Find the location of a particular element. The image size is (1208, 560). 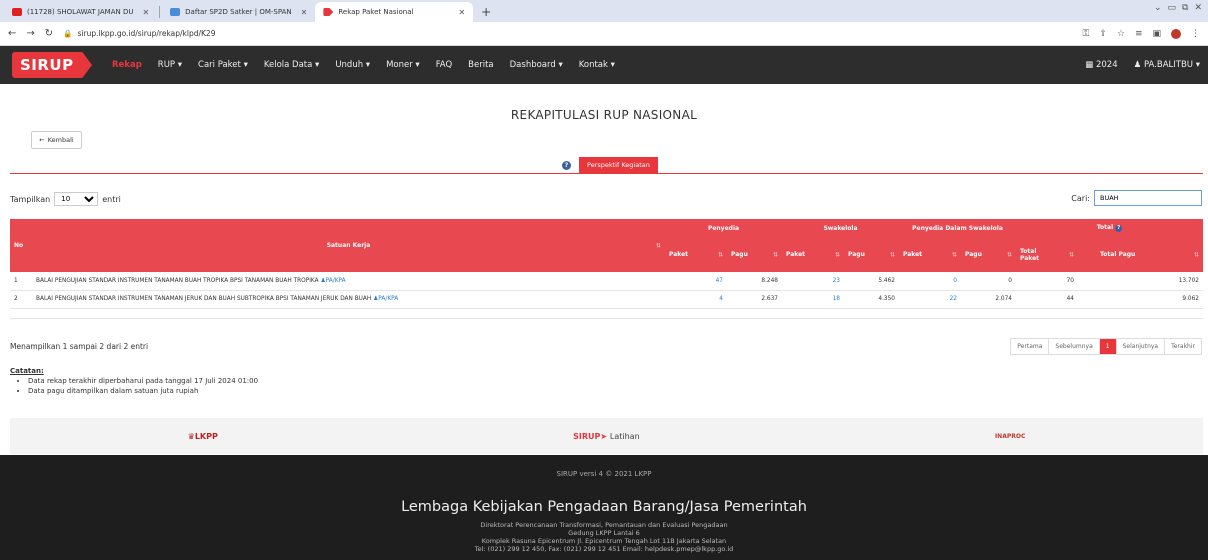

page-size-select: 10 is located at coordinates (76, 199).